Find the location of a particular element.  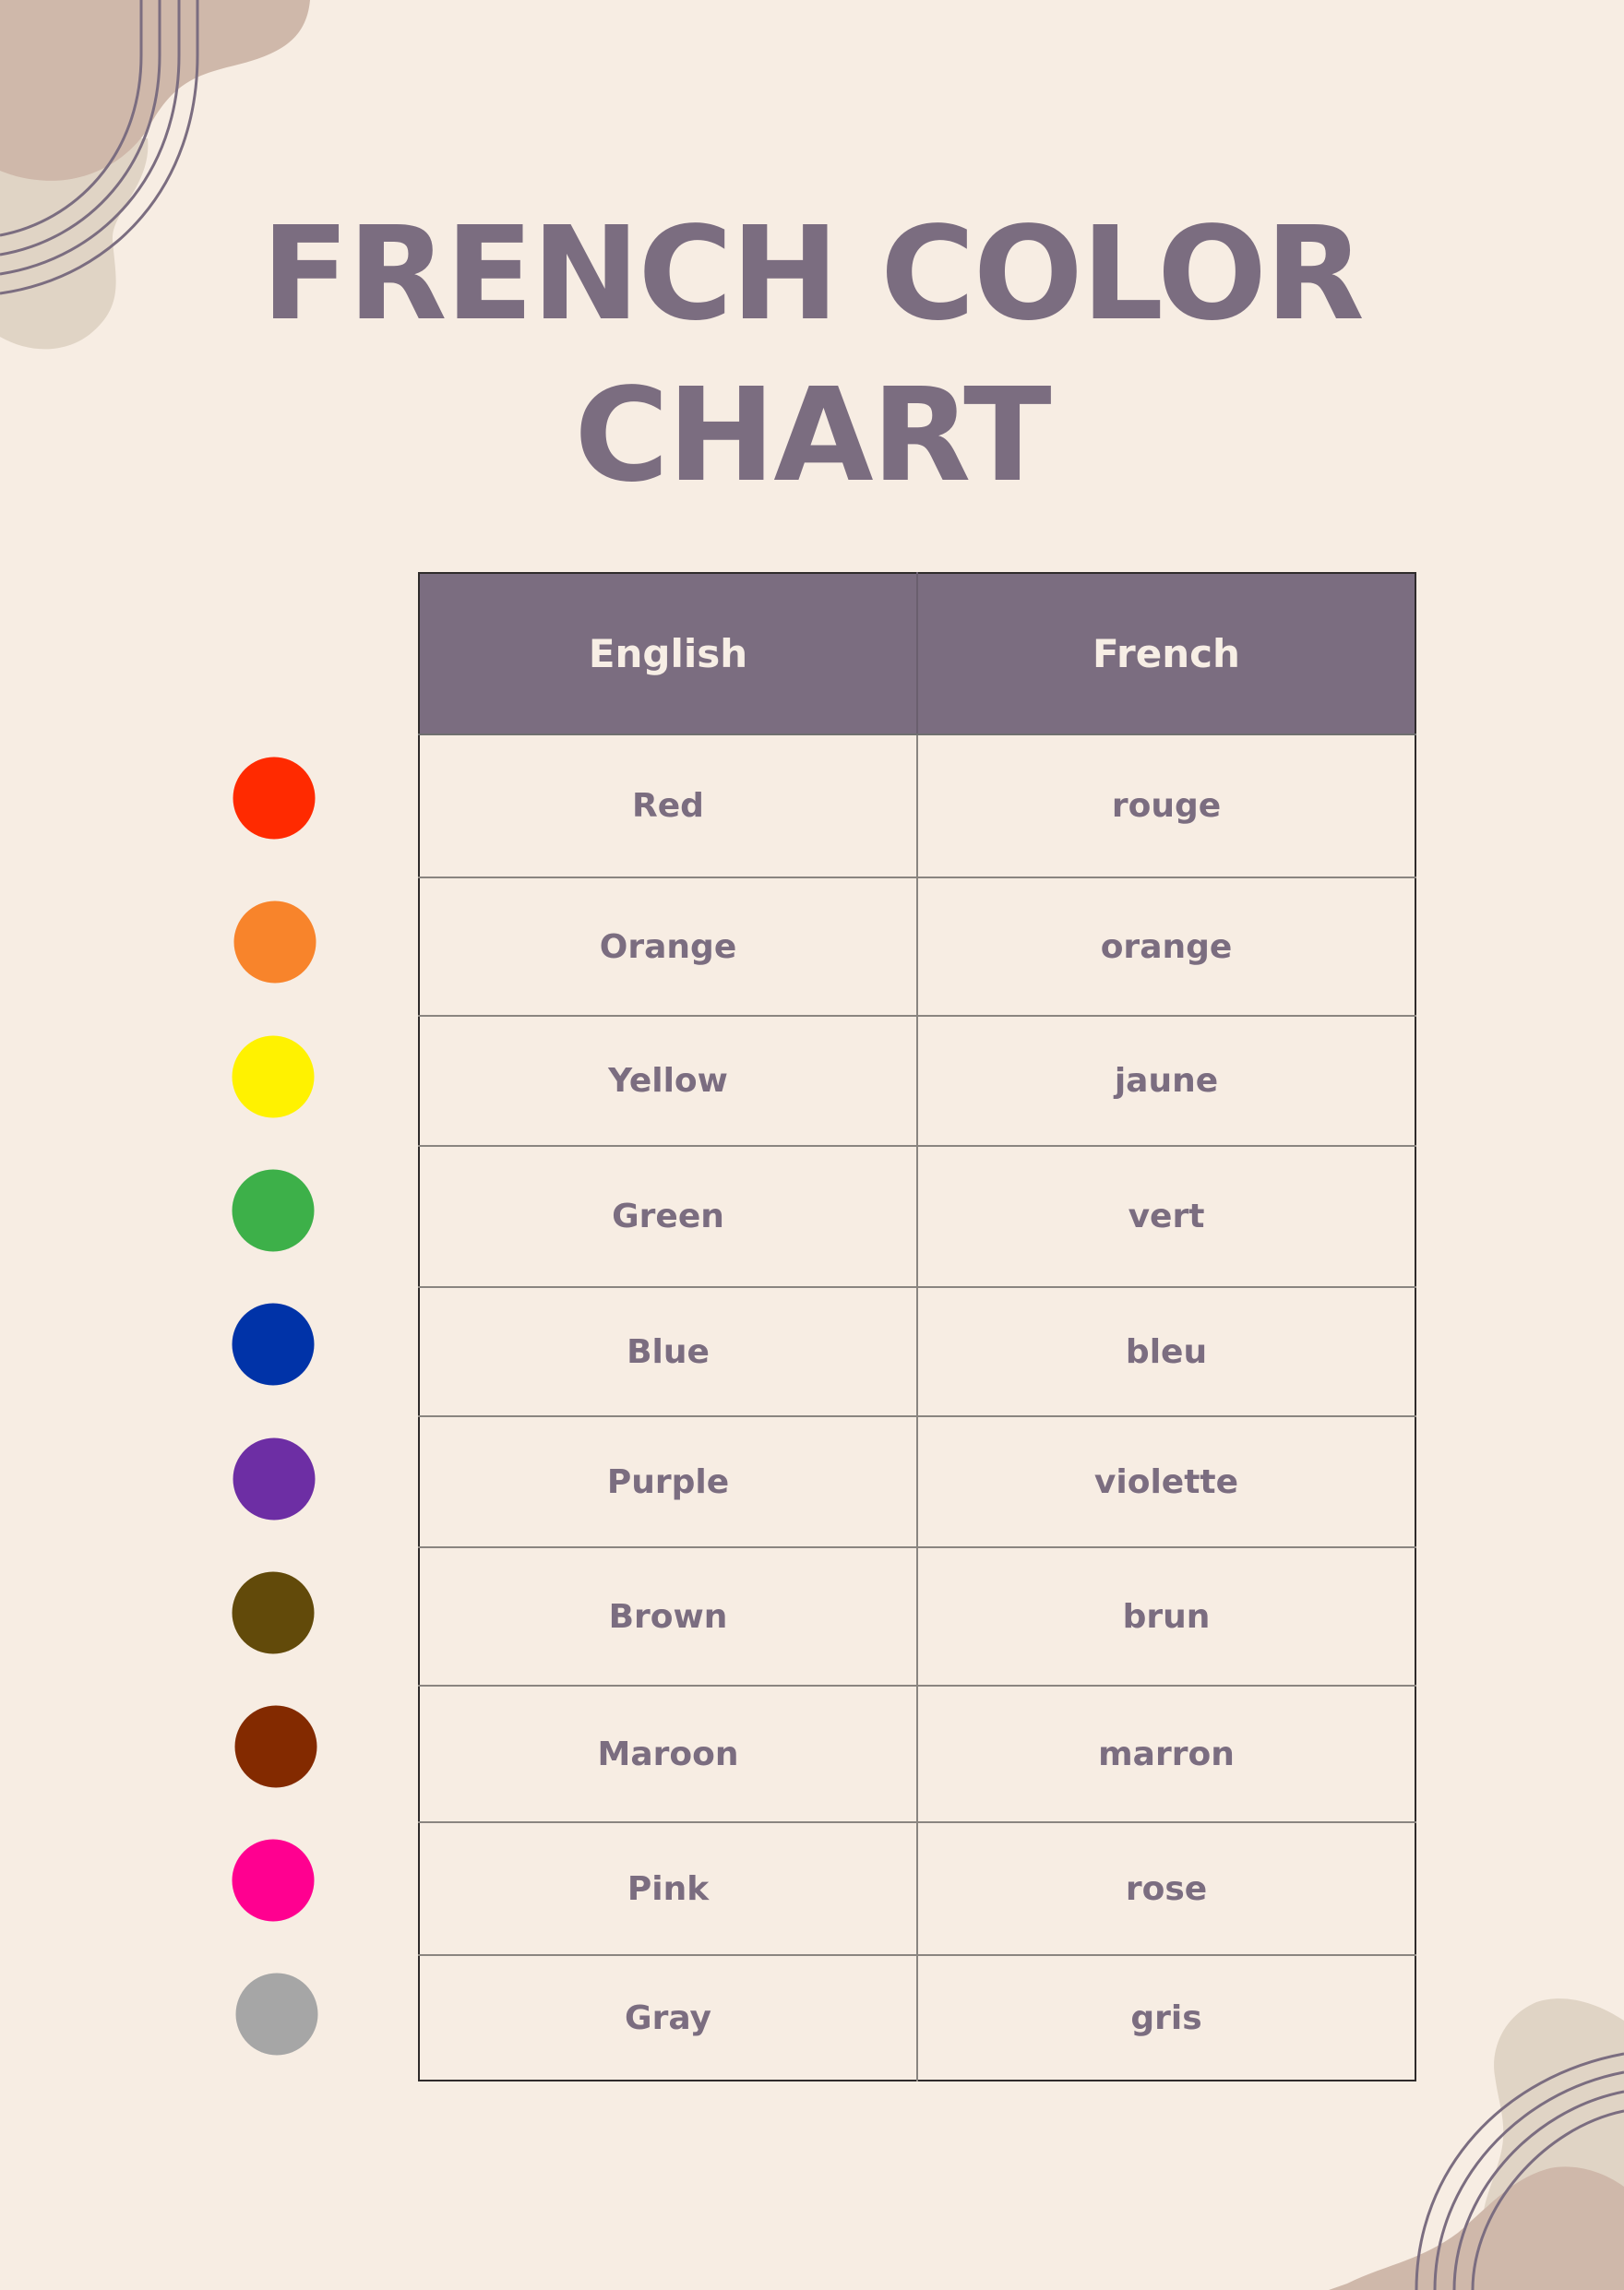

decorative-arcs is located at coordinates (1519, 2171).